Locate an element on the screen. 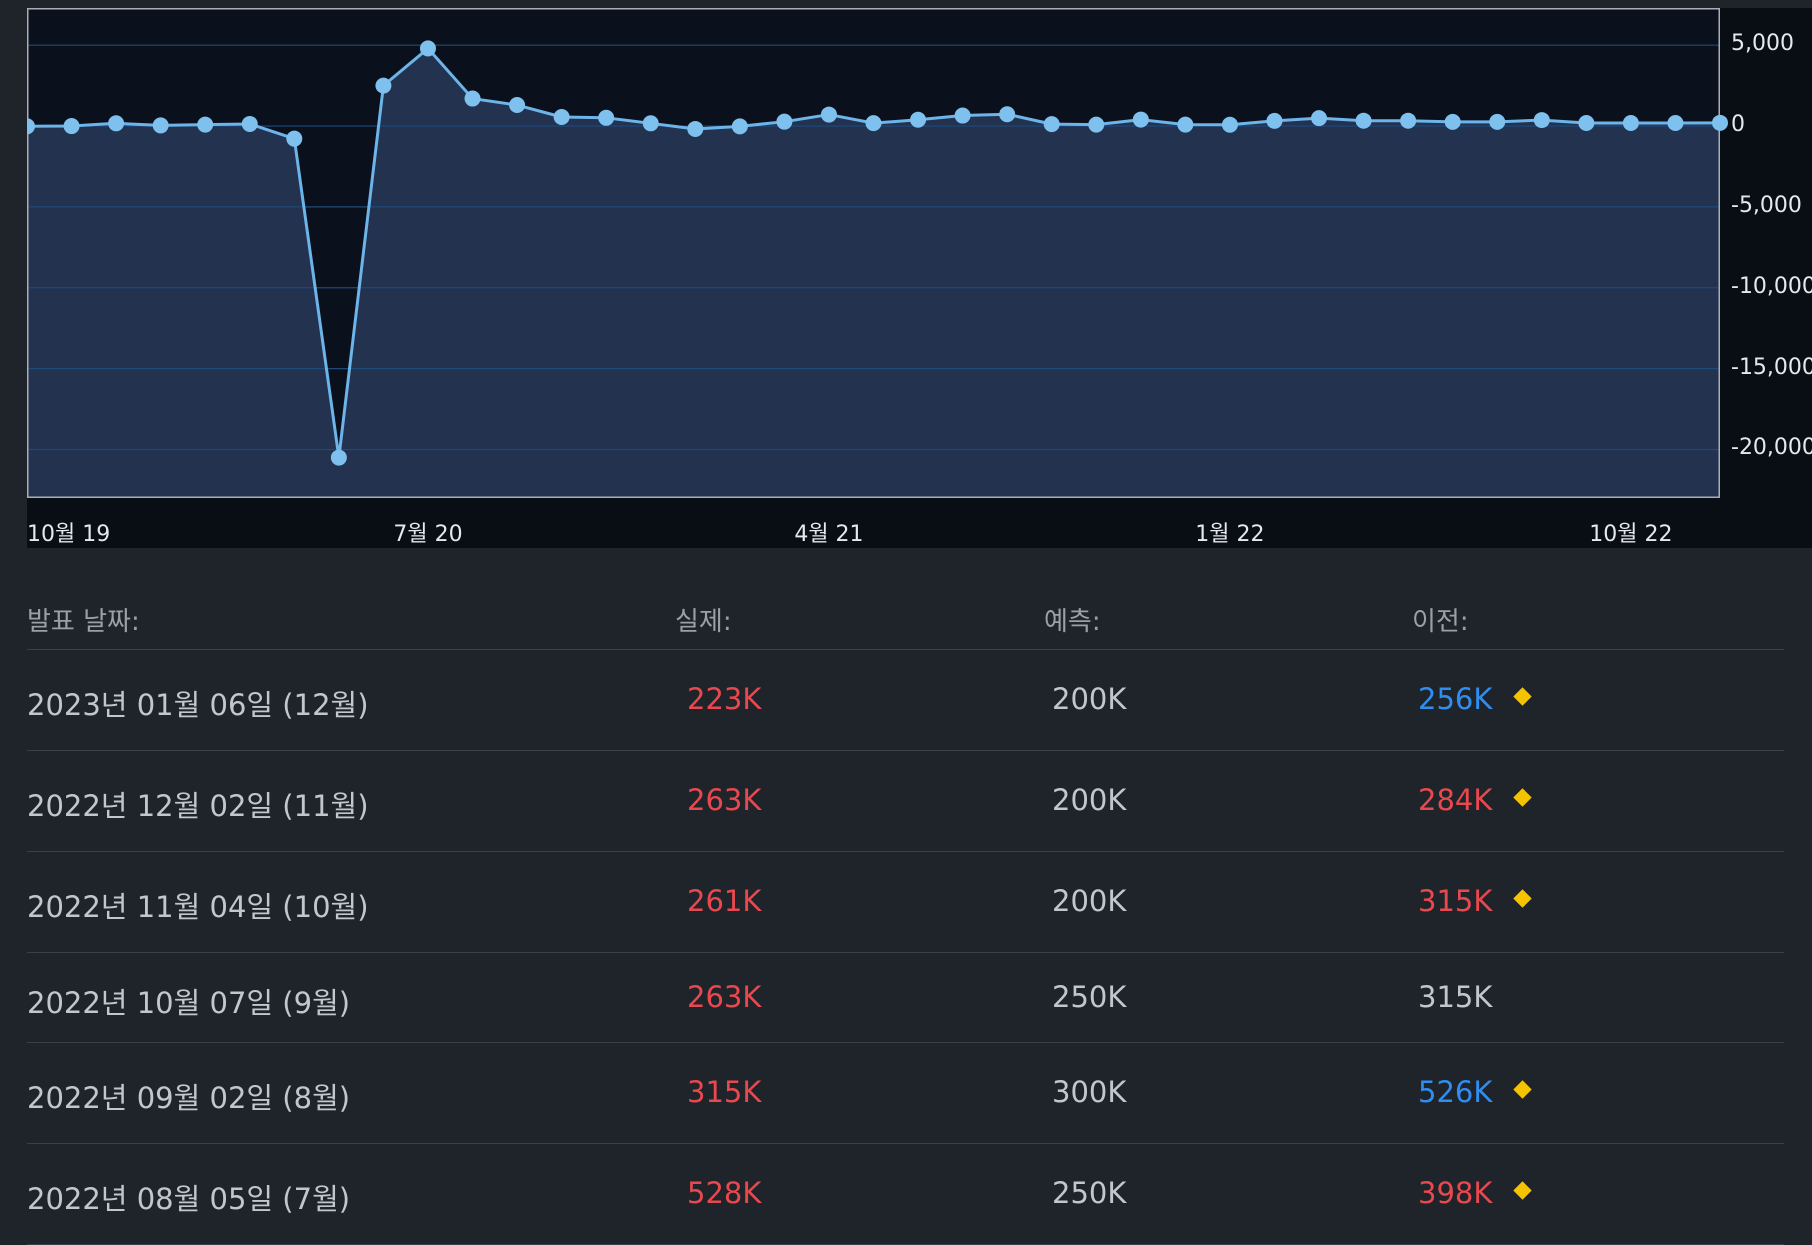  y-tick-label: -15,000 is located at coordinates (1771, 367).